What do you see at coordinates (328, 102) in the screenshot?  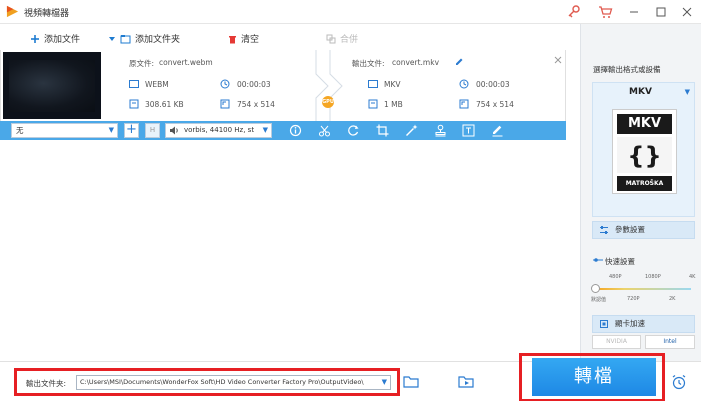 I see `gpu-badge: GPU` at bounding box center [328, 102].